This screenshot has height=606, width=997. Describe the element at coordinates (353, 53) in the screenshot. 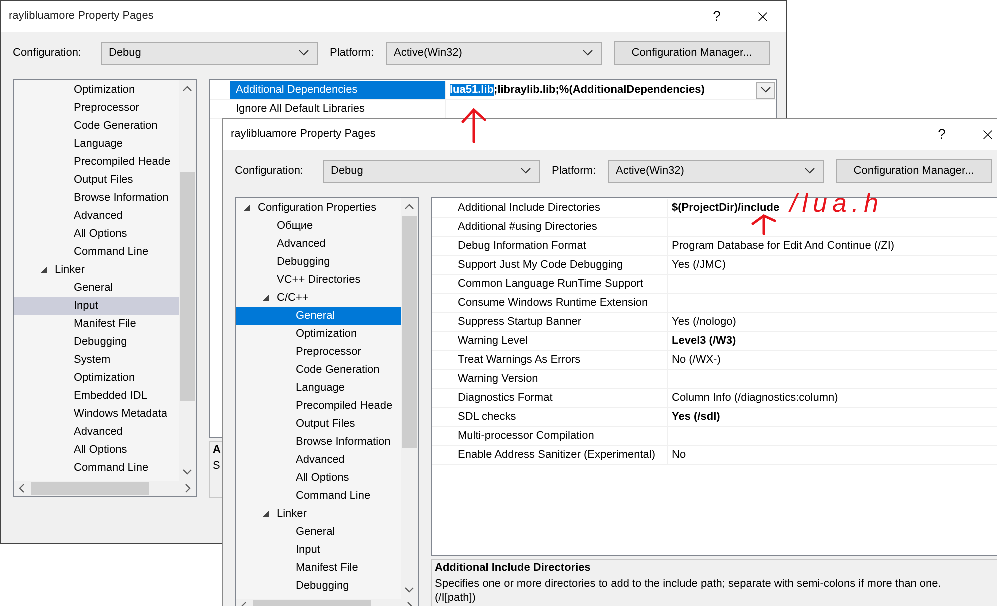

I see `platform-label: Platform:` at that location.